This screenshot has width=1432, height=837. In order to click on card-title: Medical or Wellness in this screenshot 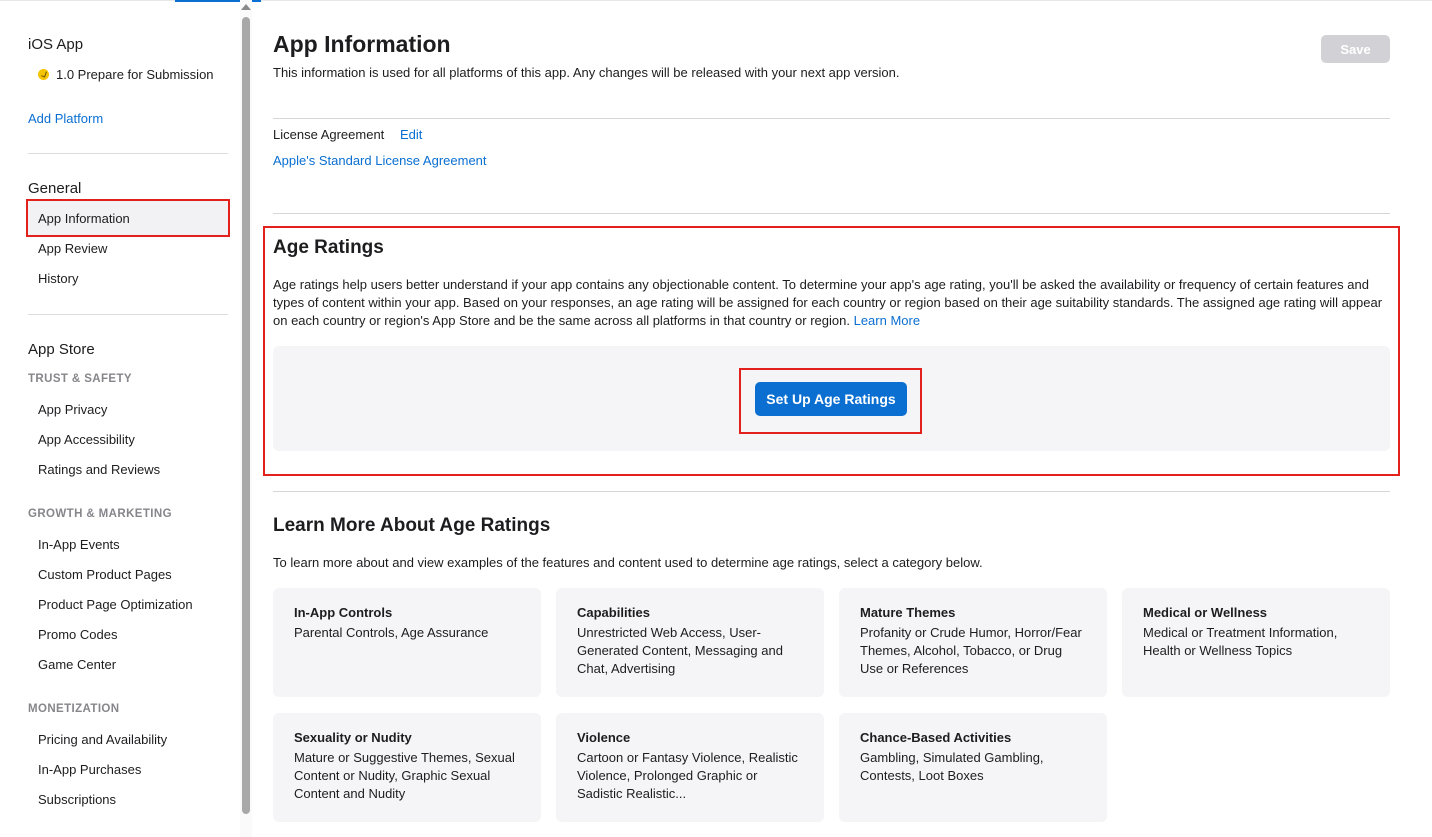, I will do `click(1205, 612)`.